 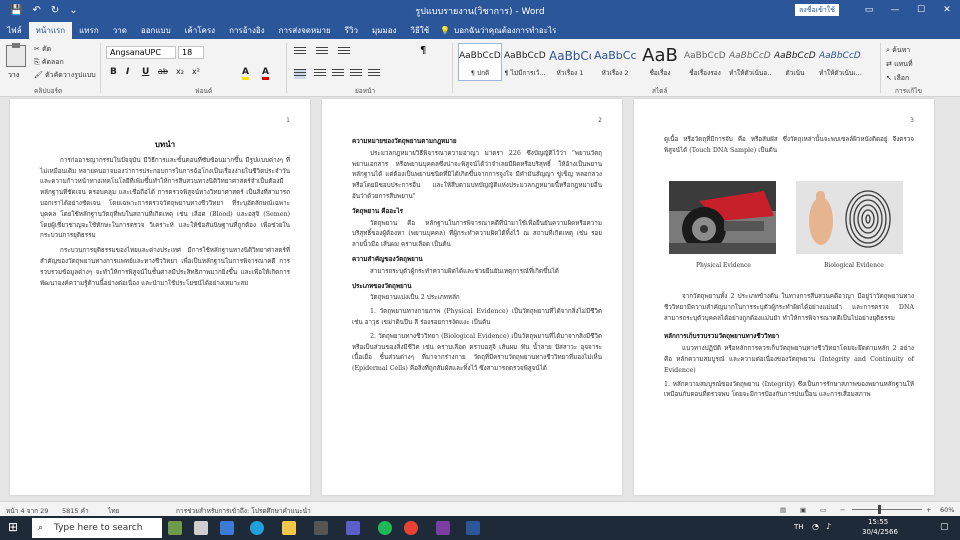 What do you see at coordinates (145, 72) in the screenshot?
I see `underline-button: U` at bounding box center [145, 72].